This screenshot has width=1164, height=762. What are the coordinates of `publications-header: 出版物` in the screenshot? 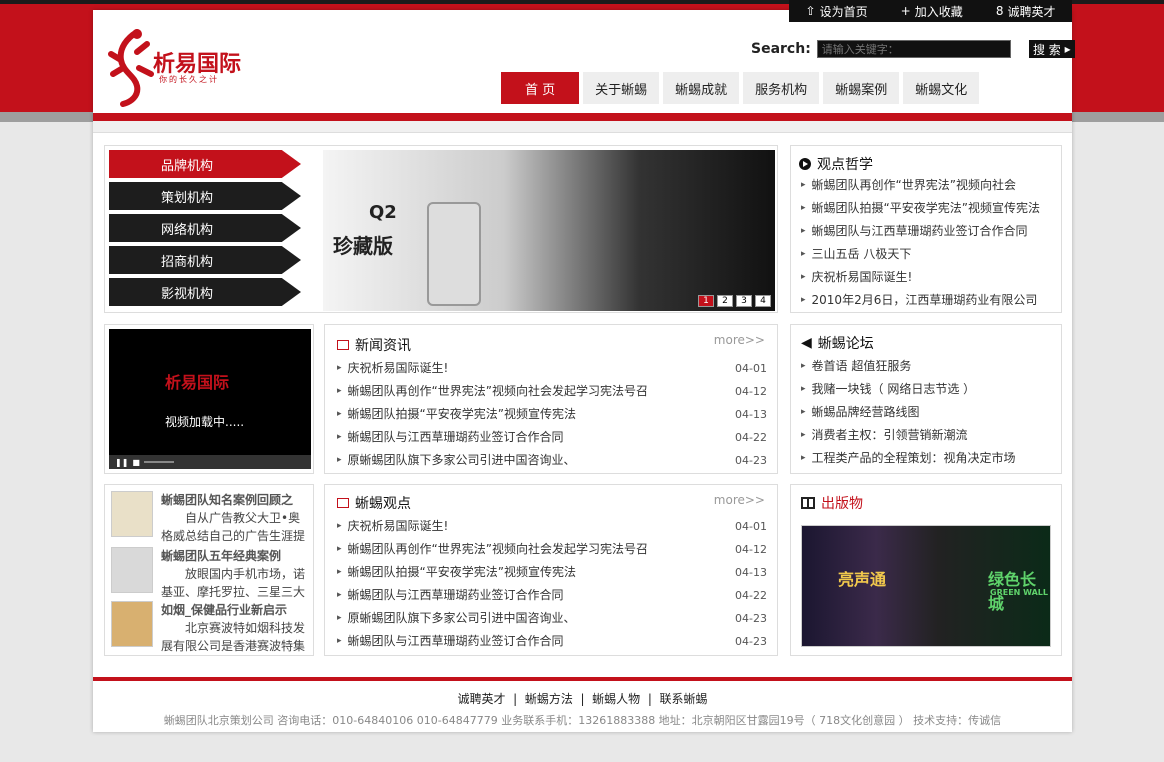 It's located at (832, 503).